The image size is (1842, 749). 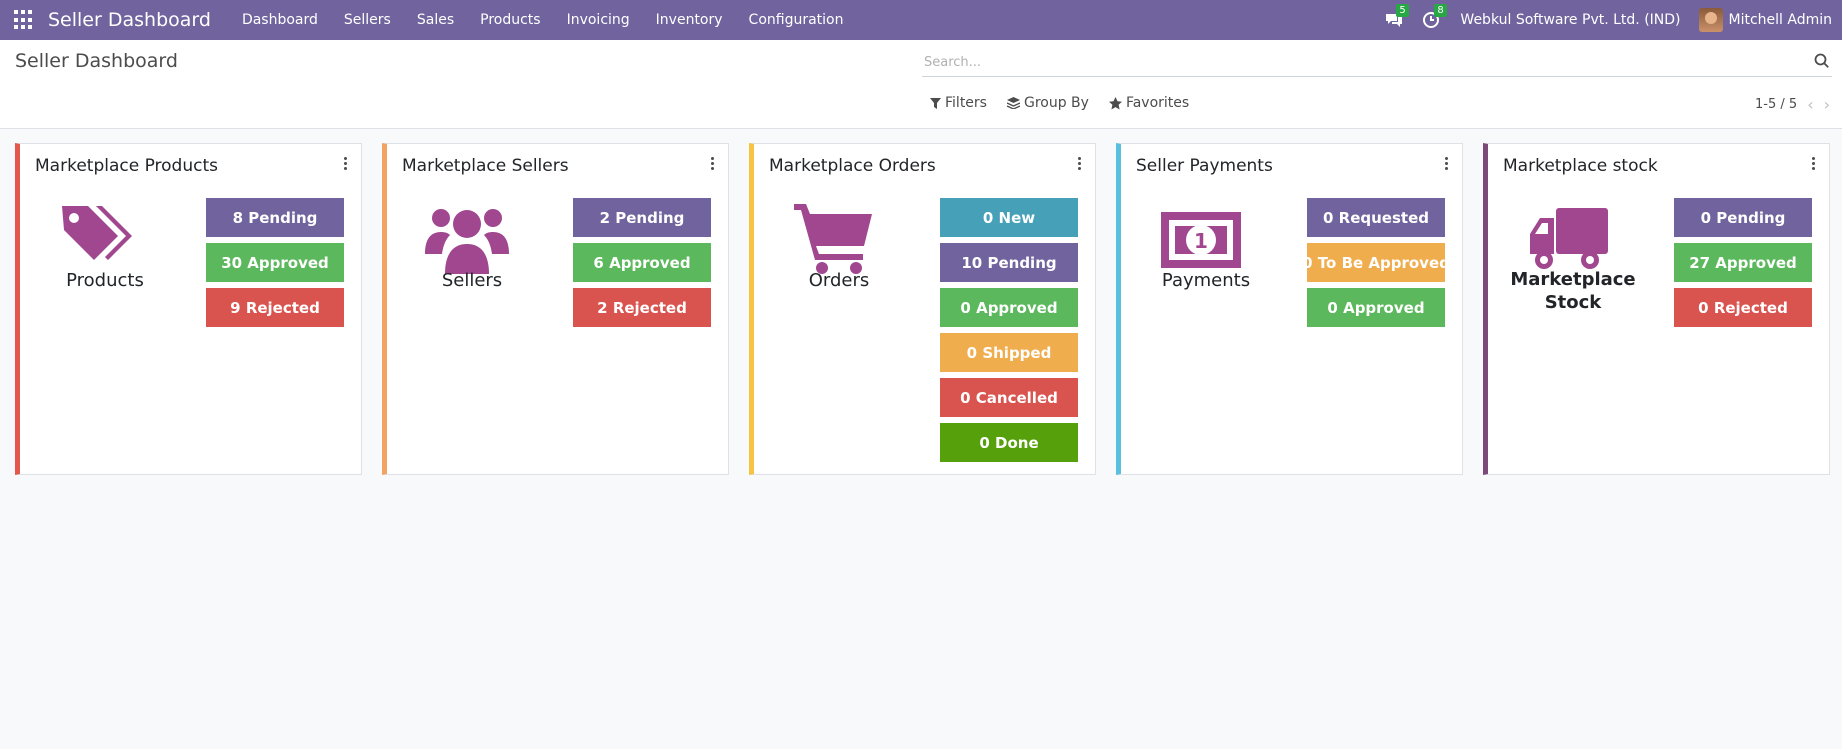 What do you see at coordinates (485, 166) in the screenshot?
I see `card-title: Marketplace Sellers` at bounding box center [485, 166].